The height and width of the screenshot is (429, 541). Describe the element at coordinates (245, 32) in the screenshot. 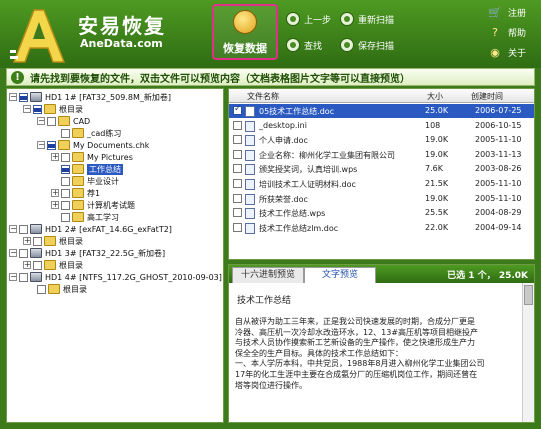

I see `recover-data-button: 恢复数据` at that location.